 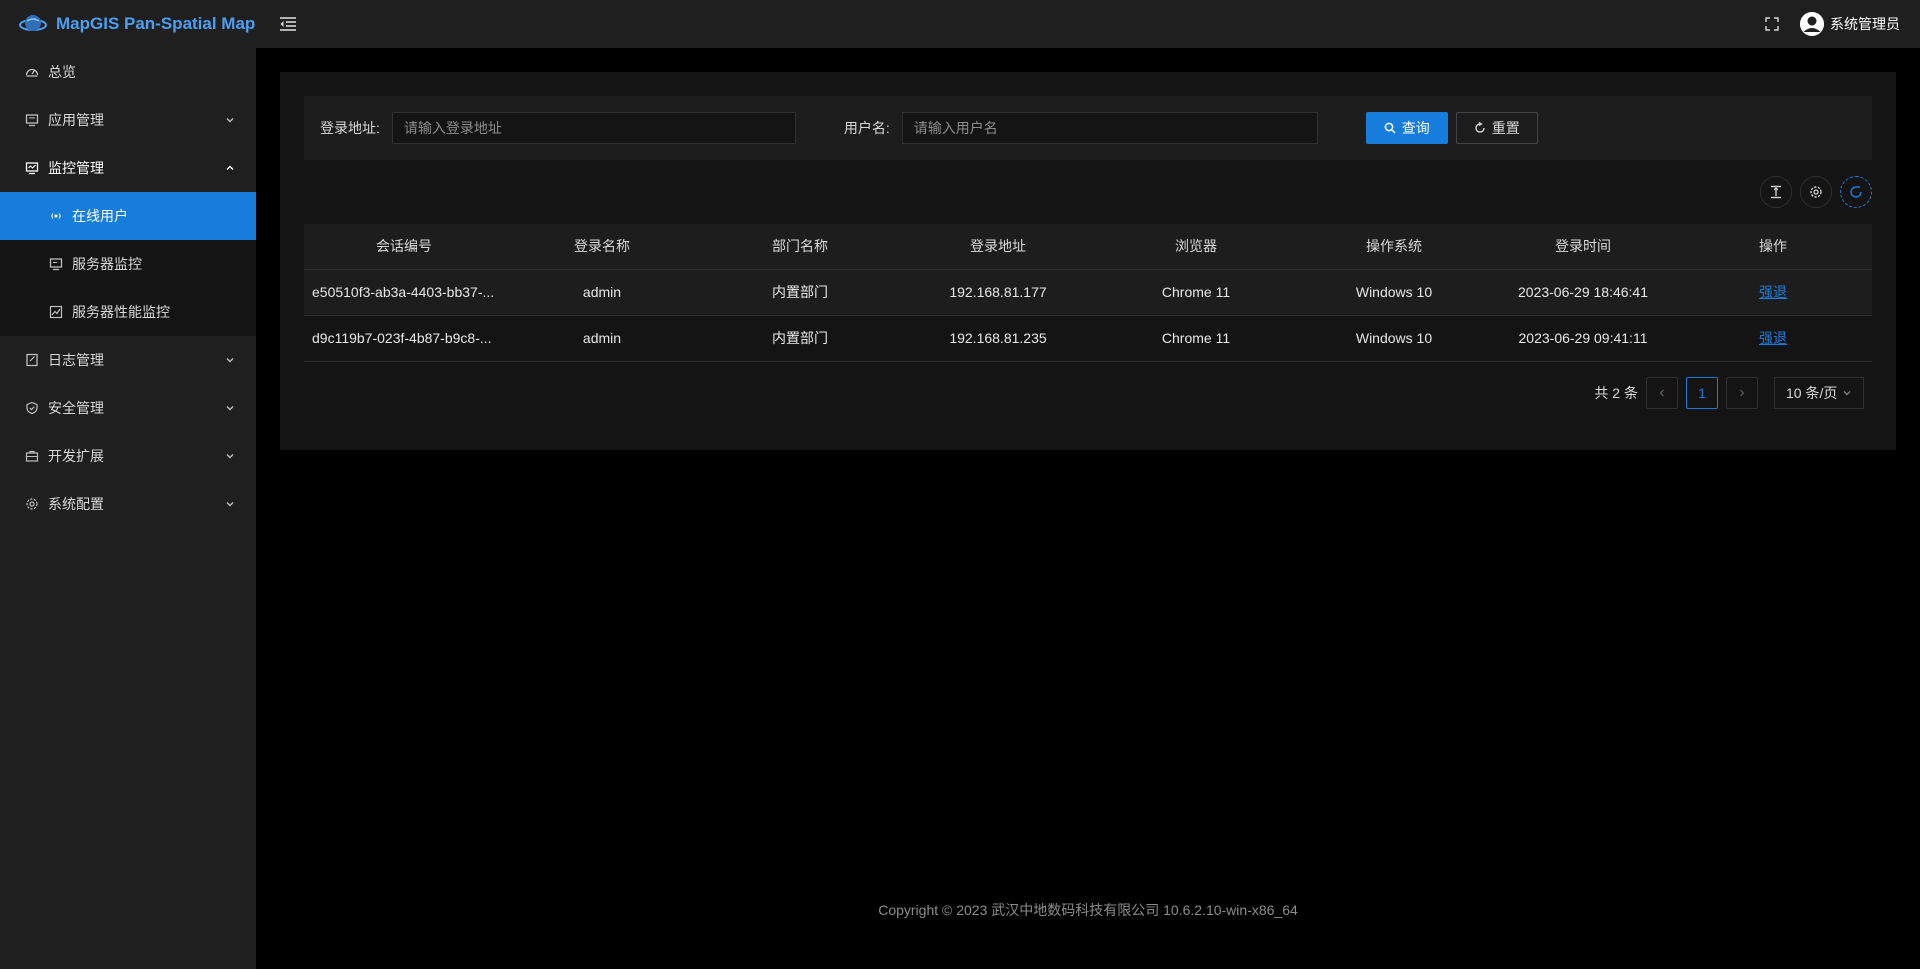 What do you see at coordinates (32, 456) in the screenshot?
I see `toolbox-icon` at bounding box center [32, 456].